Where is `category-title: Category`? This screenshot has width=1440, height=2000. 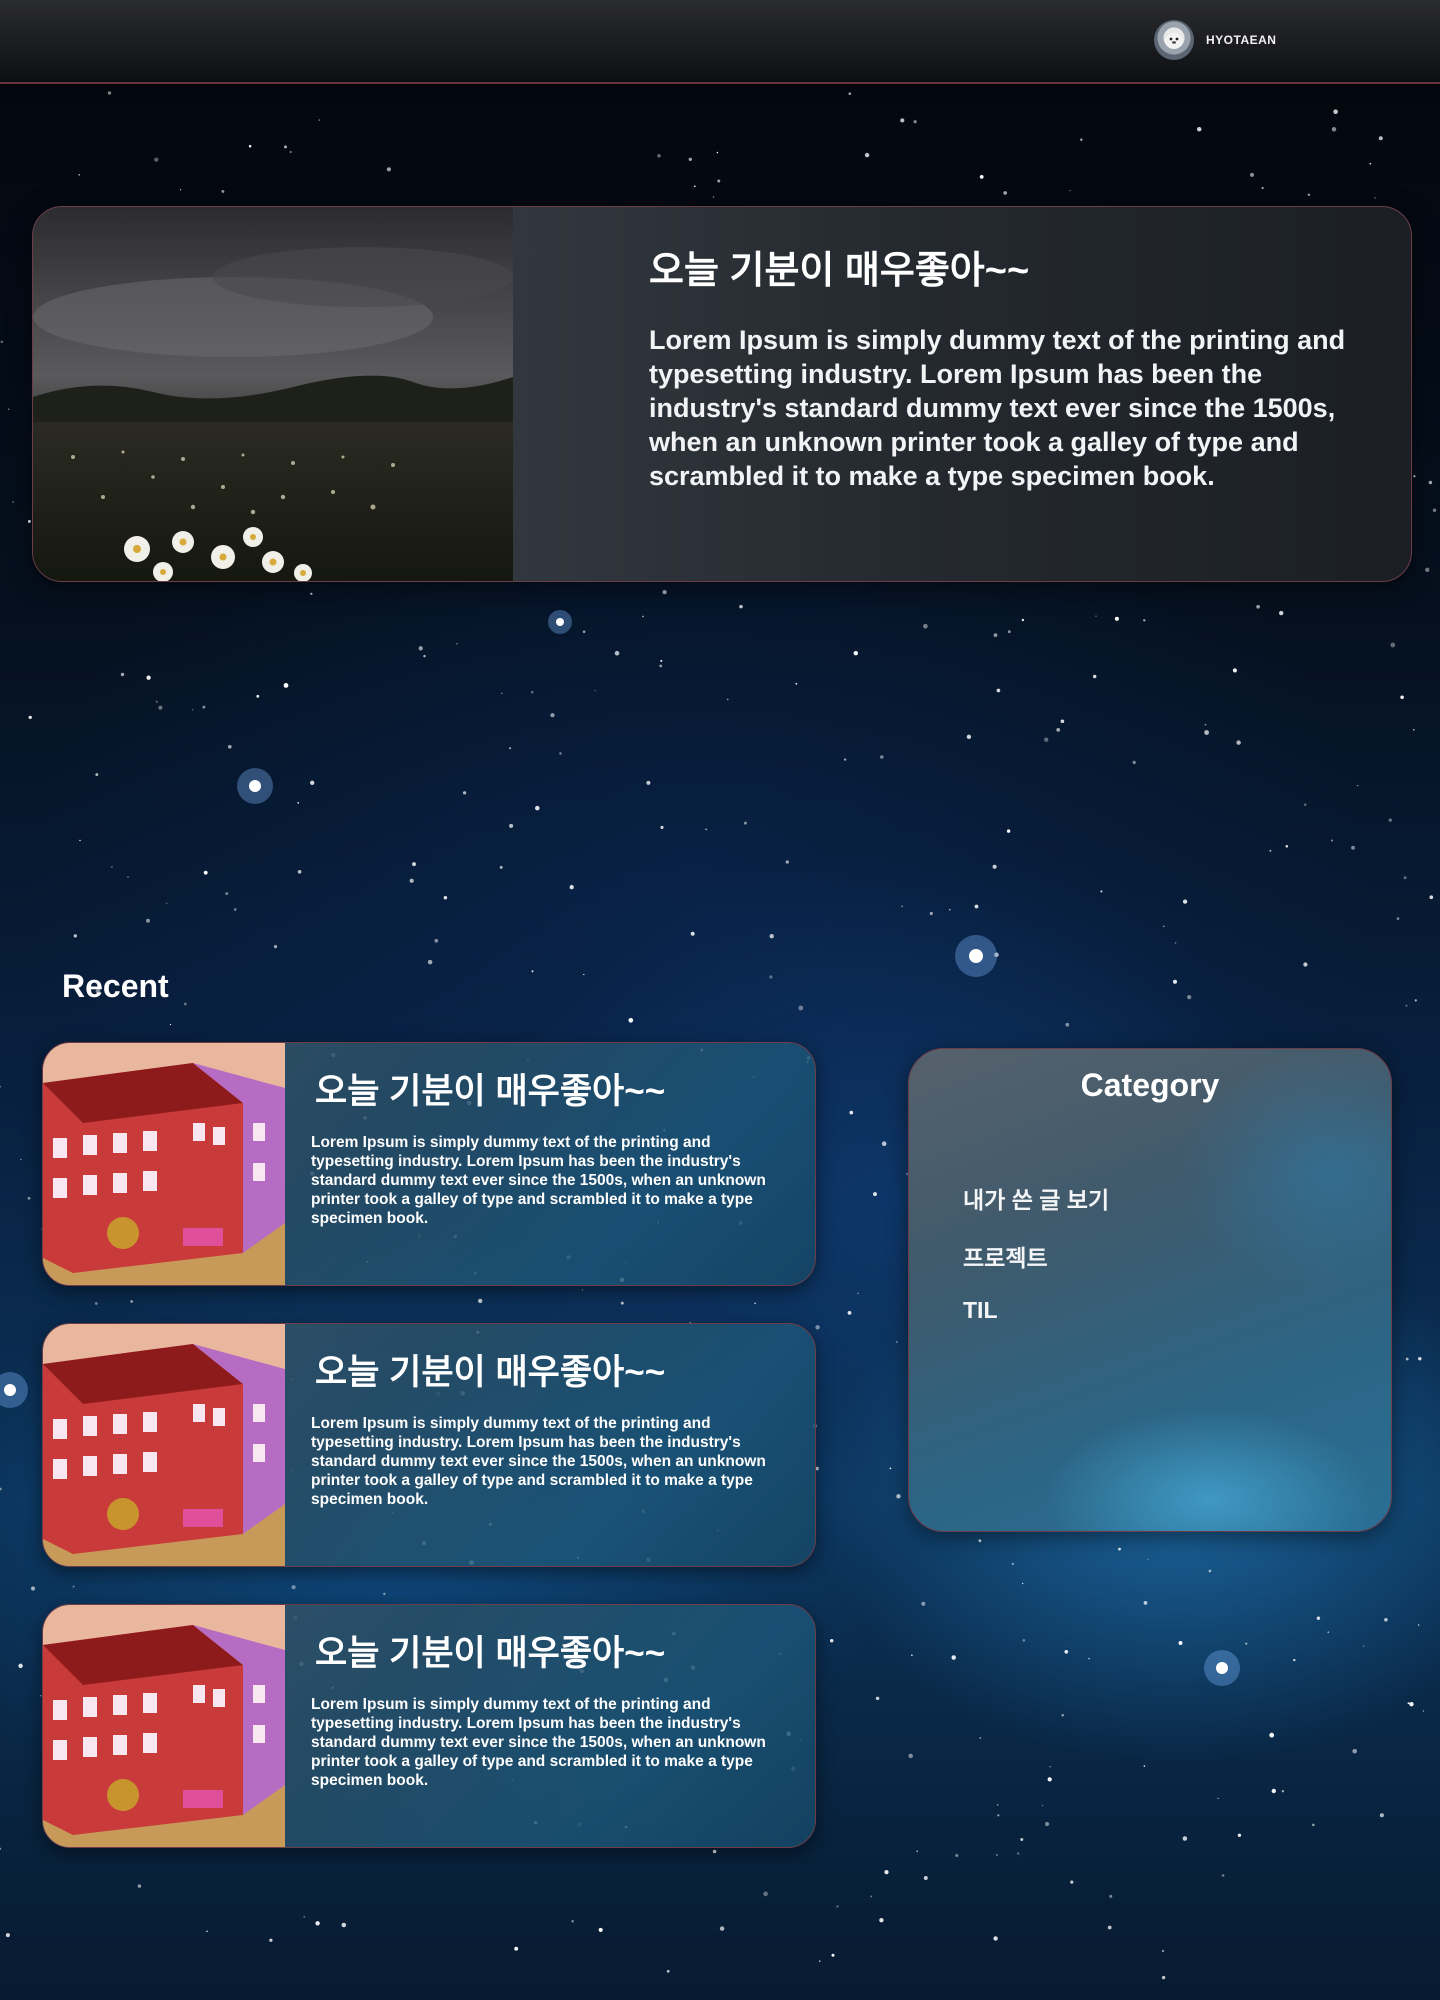
category-title: Category is located at coordinates (1150, 1085).